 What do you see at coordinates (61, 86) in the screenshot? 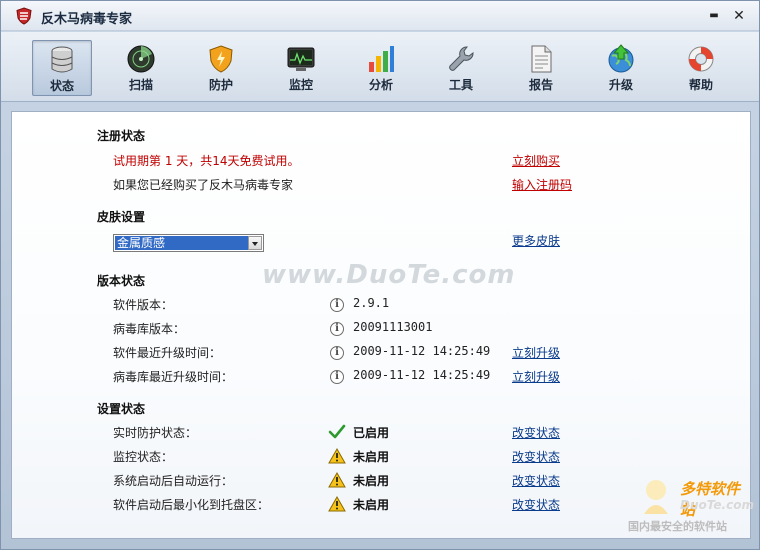
I see `tool-status-label: 状态` at bounding box center [61, 86].